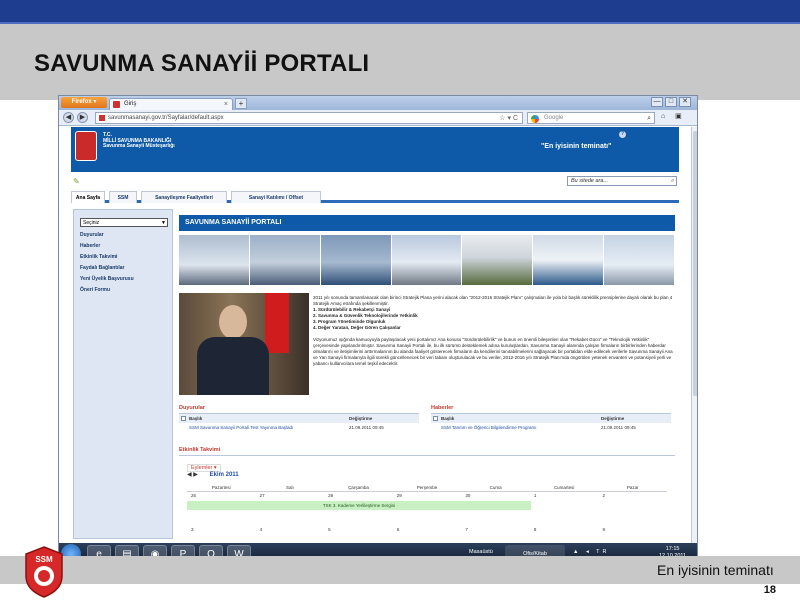  Describe the element at coordinates (639, 260) in the screenshot. I see `helicopter-photo` at that location.